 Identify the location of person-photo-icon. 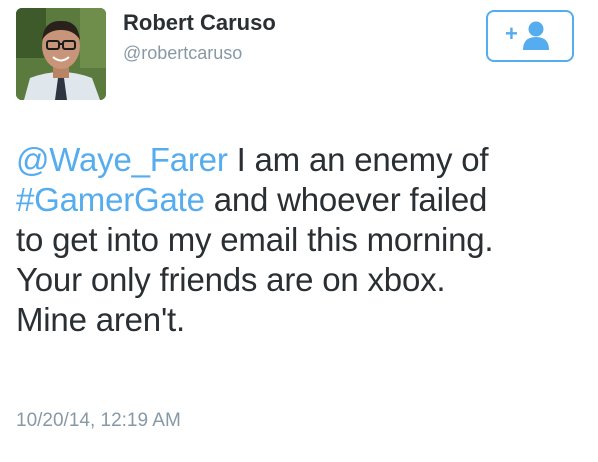
(61, 54).